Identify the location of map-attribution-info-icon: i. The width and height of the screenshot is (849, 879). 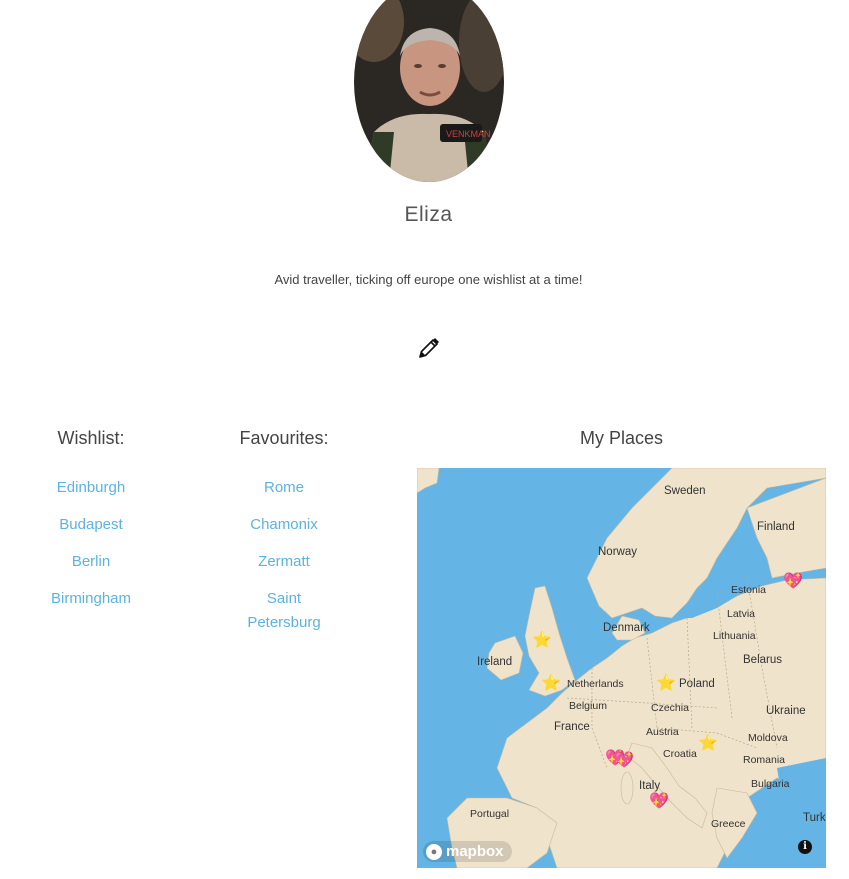
(805, 847).